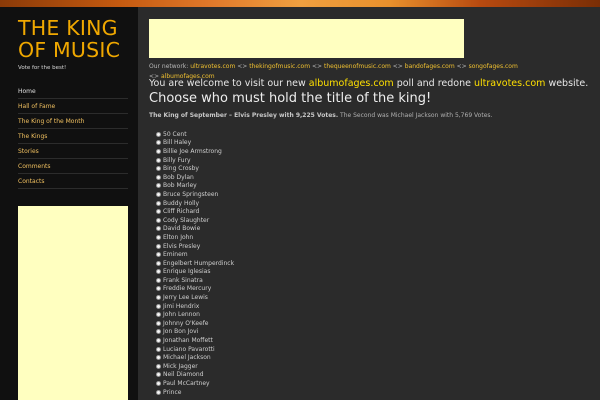  What do you see at coordinates (256, 314) in the screenshot?
I see `poll-option: John Lennon` at bounding box center [256, 314].